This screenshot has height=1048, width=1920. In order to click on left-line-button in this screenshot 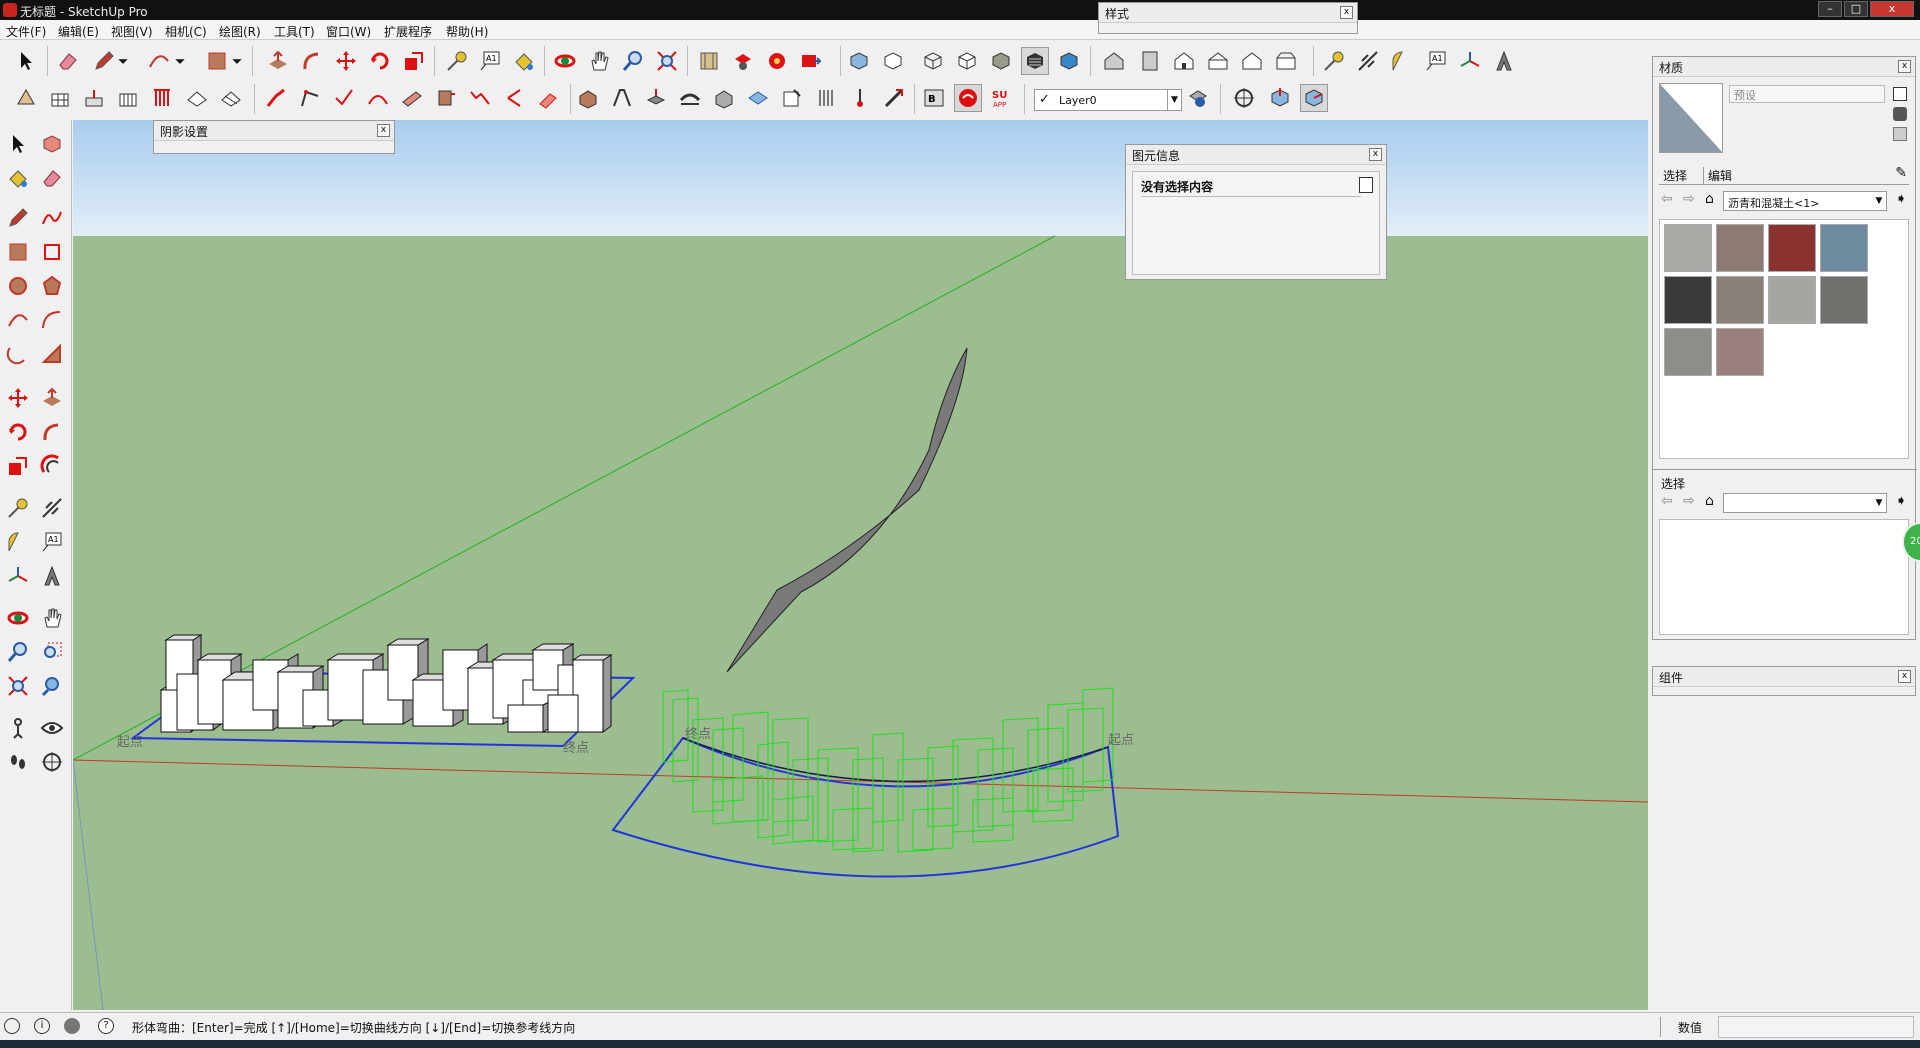, I will do `click(18, 218)`.